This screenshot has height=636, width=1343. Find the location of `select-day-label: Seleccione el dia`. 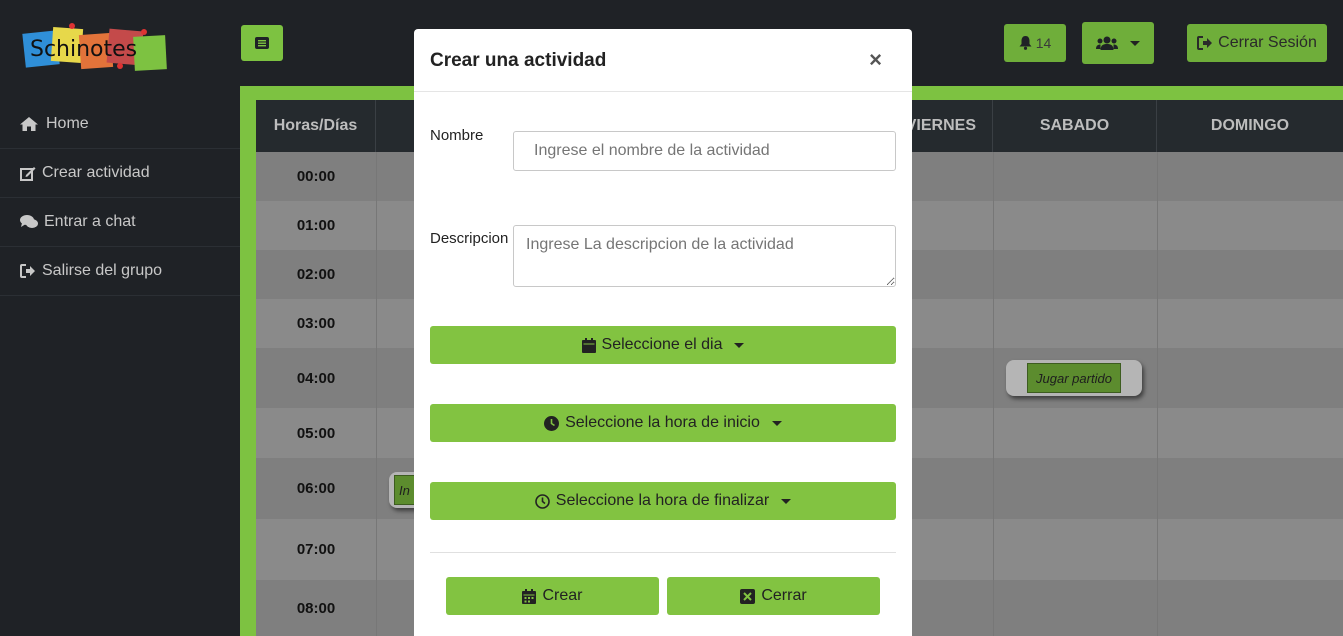

select-day-label: Seleccione el dia is located at coordinates (662, 344).